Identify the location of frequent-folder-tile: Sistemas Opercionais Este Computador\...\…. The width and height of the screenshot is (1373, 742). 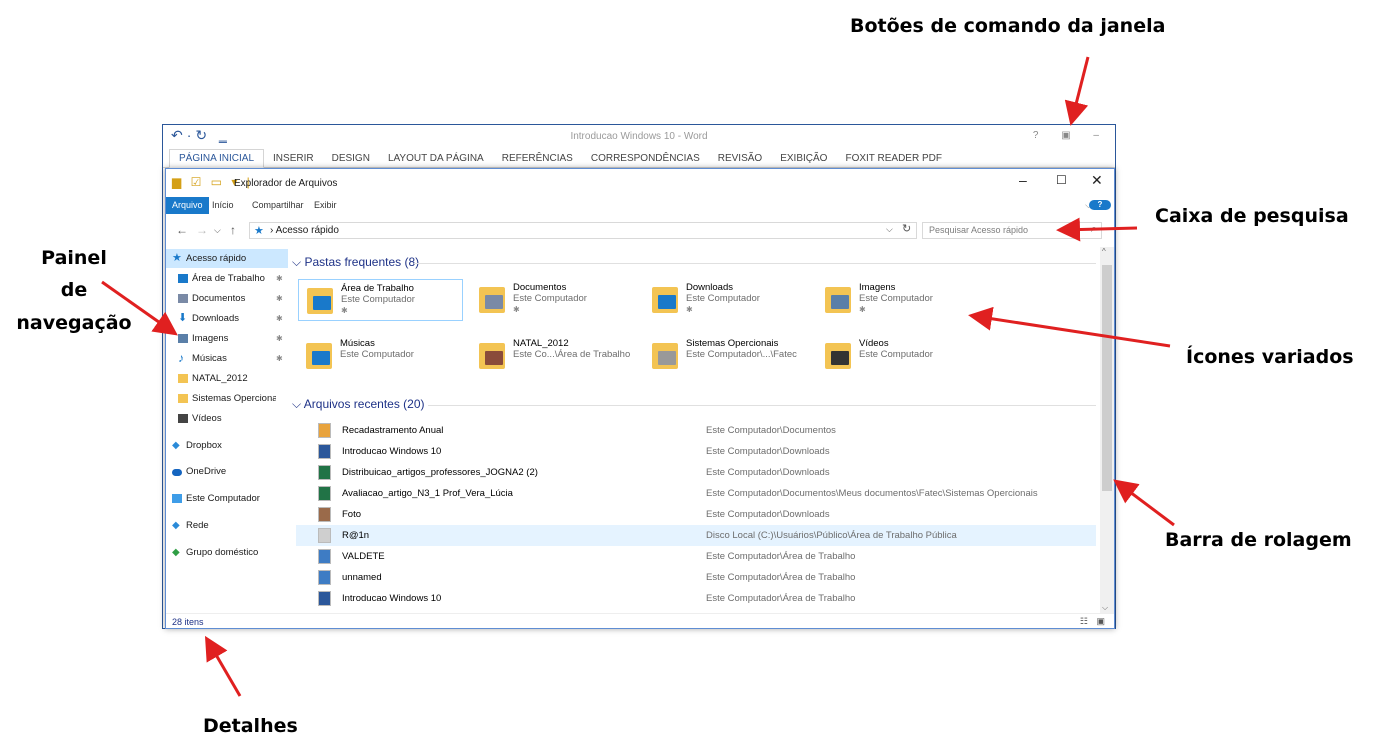
(726, 356).